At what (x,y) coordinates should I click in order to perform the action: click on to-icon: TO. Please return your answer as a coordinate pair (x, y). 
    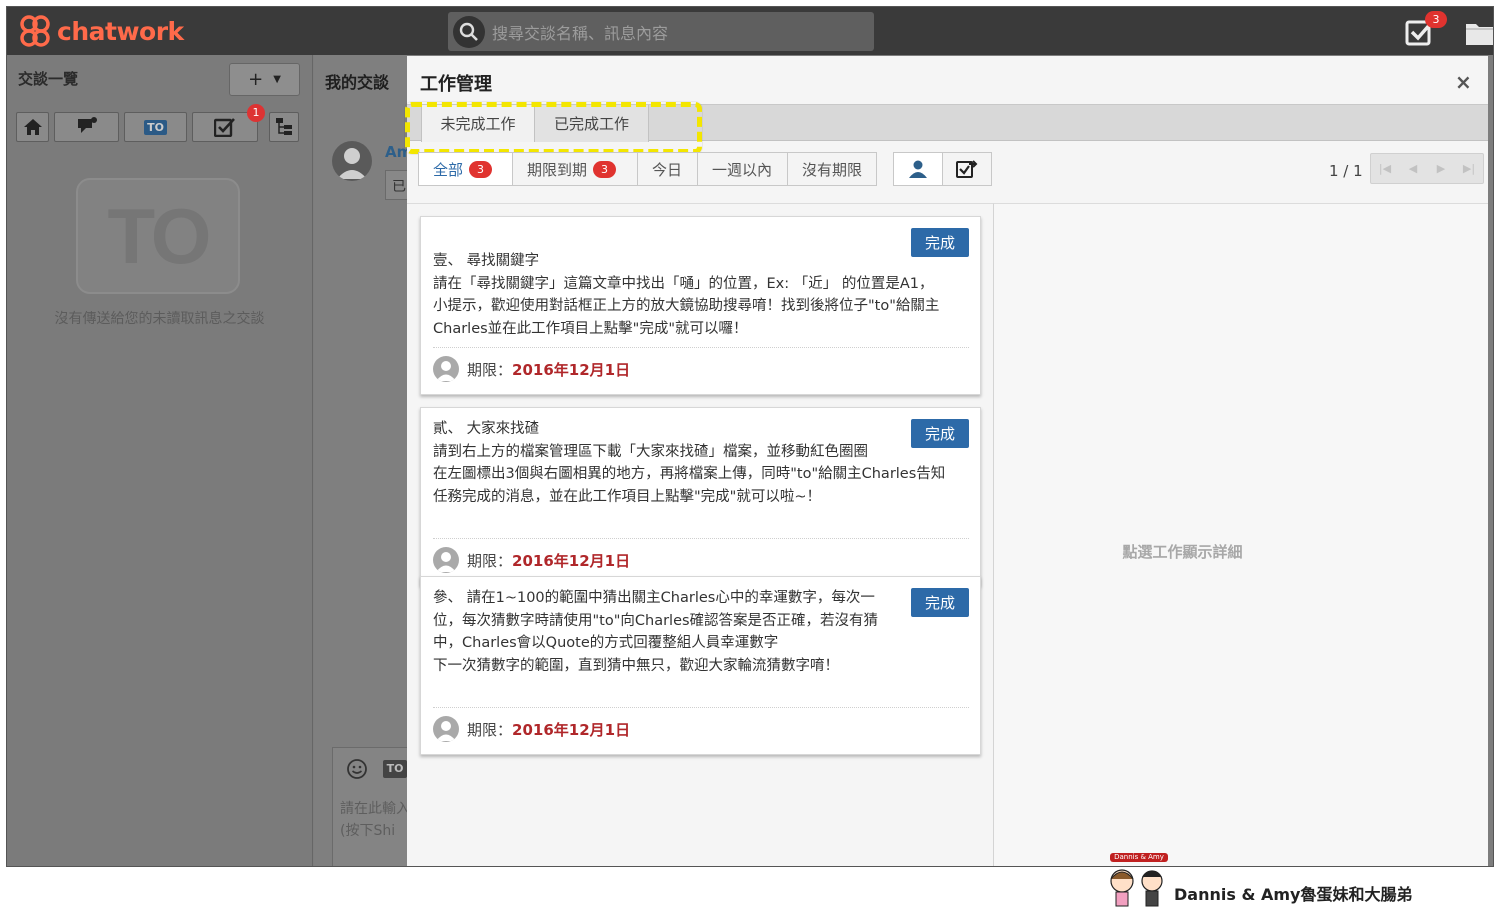
    Looking at the image, I should click on (155, 127).